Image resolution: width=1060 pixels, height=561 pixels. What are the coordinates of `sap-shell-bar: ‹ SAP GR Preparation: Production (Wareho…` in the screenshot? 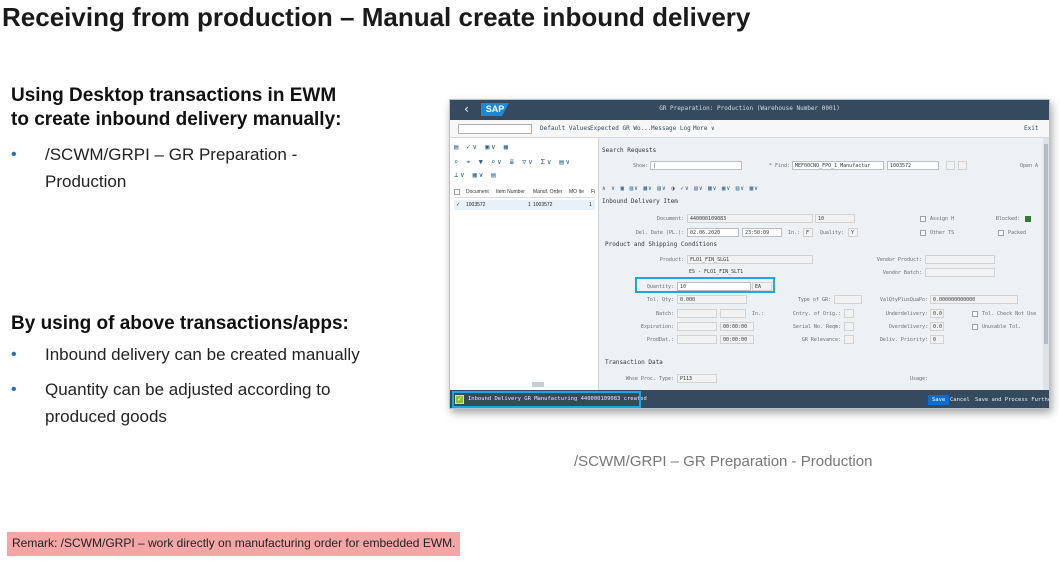 It's located at (749, 110).